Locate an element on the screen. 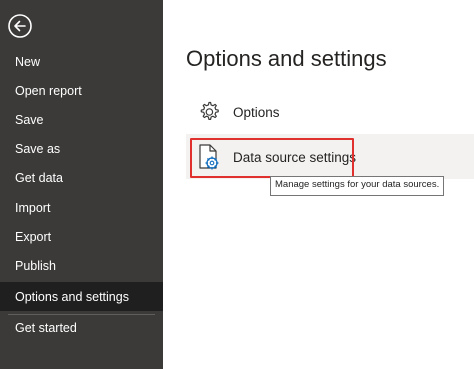 The width and height of the screenshot is (474, 369). sidebar-item-label: Import is located at coordinates (33, 207).